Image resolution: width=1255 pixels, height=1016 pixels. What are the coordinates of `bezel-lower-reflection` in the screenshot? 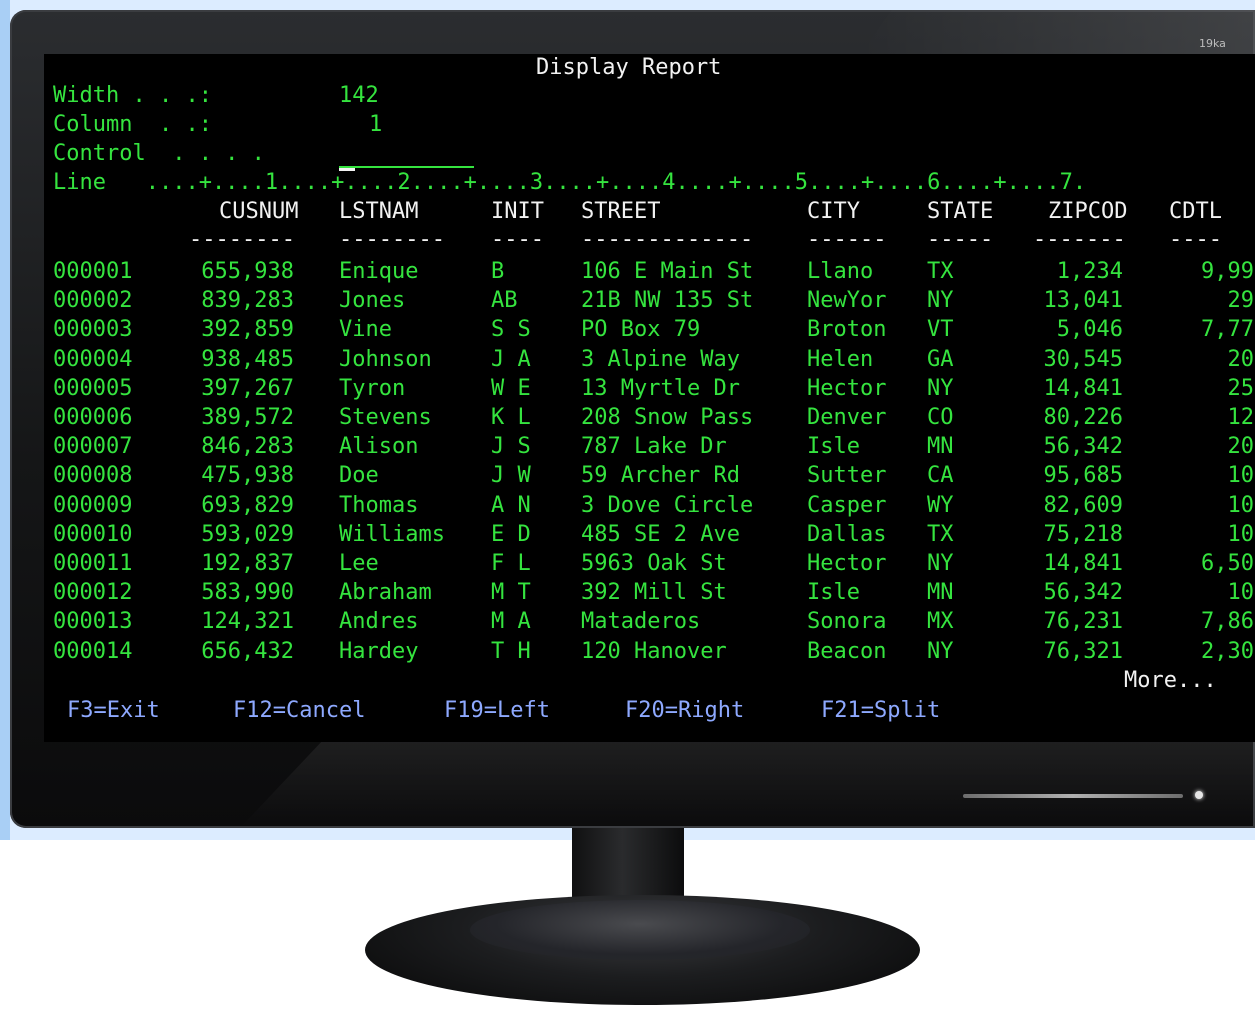 It's located at (747, 785).